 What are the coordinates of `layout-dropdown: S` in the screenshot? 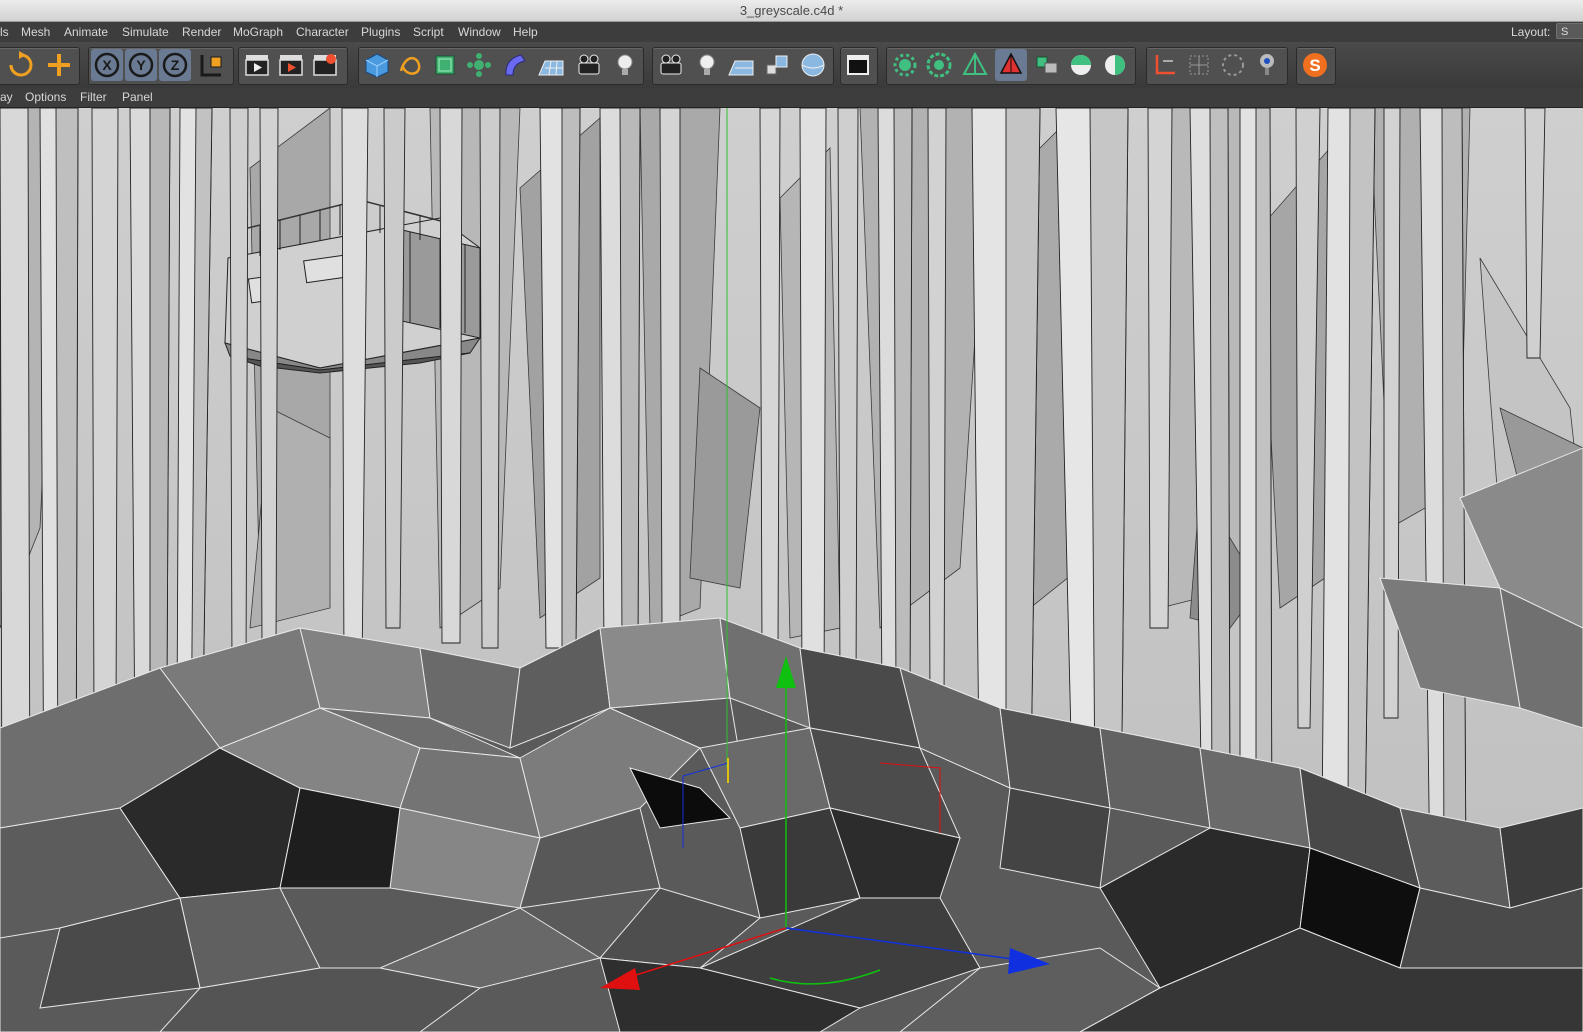 It's located at (1569, 31).